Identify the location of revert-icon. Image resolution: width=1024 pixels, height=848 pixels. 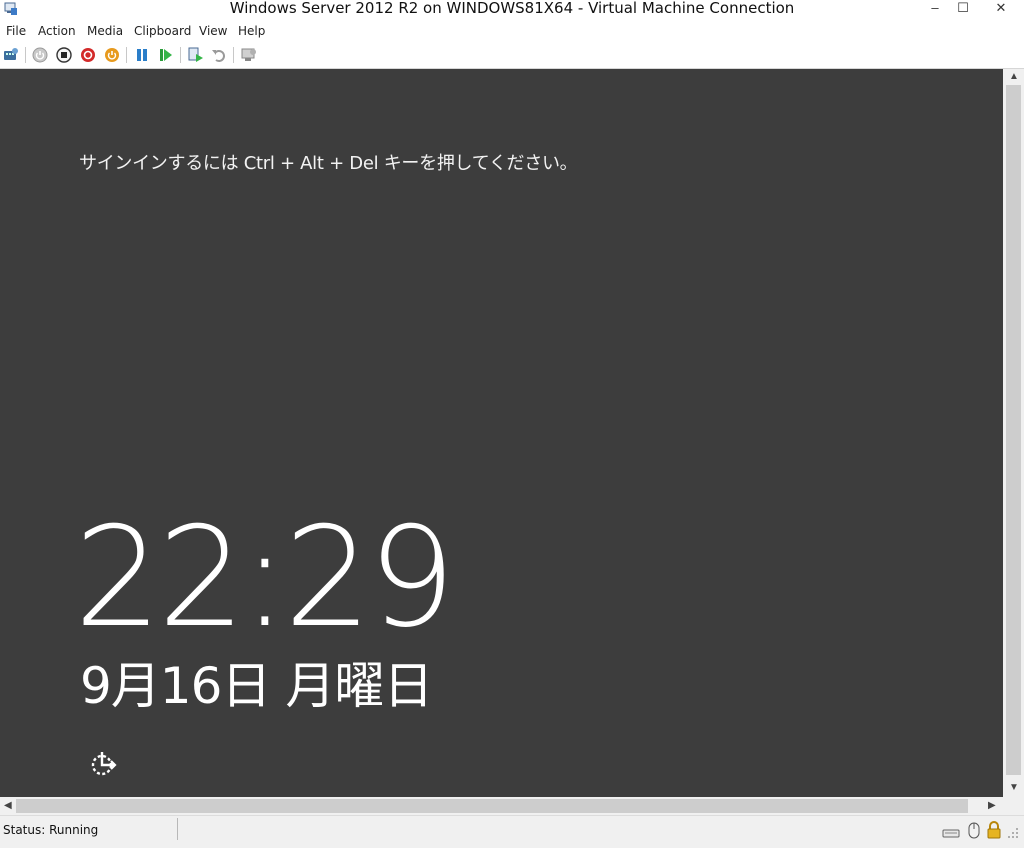
(219, 55).